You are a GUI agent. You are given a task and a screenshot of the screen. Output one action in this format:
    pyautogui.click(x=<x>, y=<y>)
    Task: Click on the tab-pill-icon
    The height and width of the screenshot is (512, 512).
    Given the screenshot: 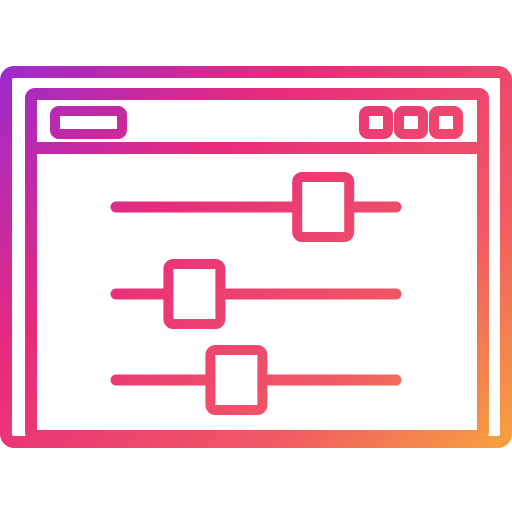 What is the action you would take?
    pyautogui.click(x=88, y=122)
    